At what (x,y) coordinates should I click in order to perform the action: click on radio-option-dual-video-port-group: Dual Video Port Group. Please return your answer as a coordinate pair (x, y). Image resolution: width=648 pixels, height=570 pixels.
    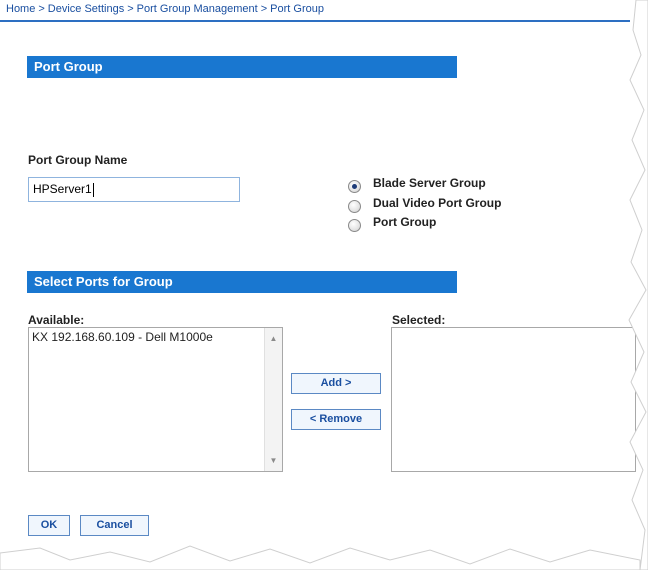
    Looking at the image, I should click on (424, 203).